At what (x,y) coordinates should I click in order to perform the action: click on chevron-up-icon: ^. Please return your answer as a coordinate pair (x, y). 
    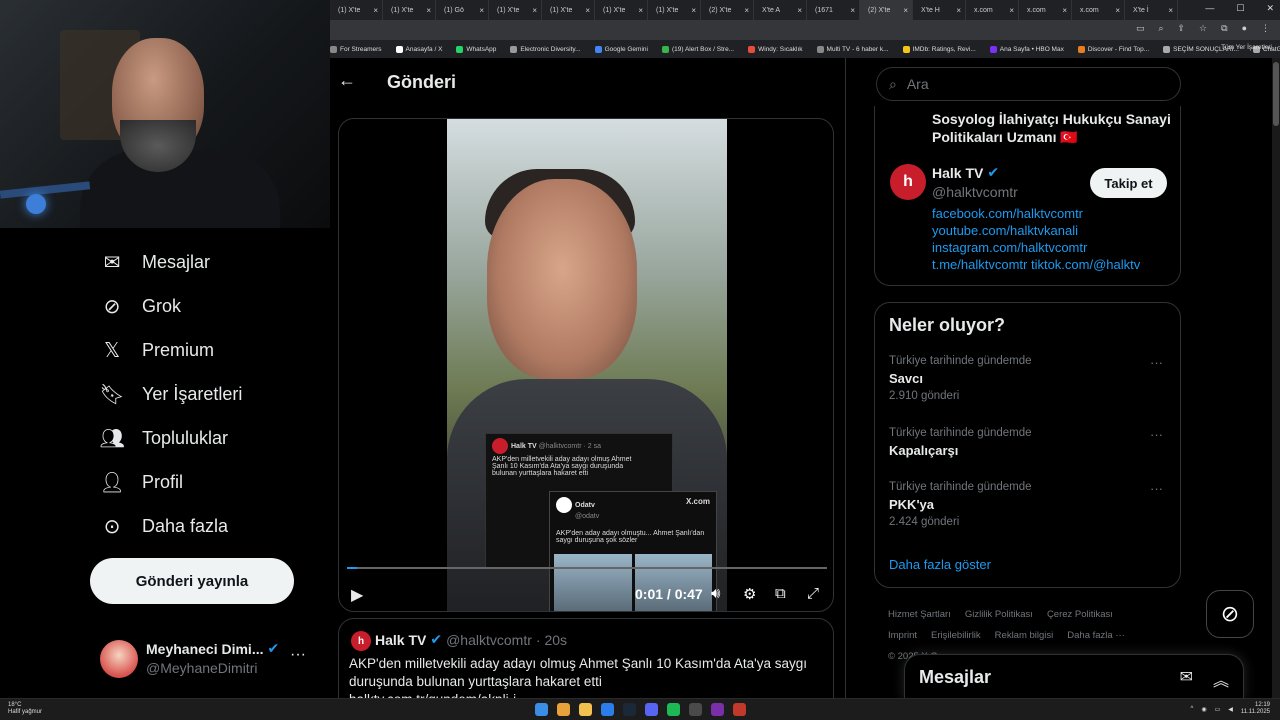
    Looking at the image, I should click on (1191, 709).